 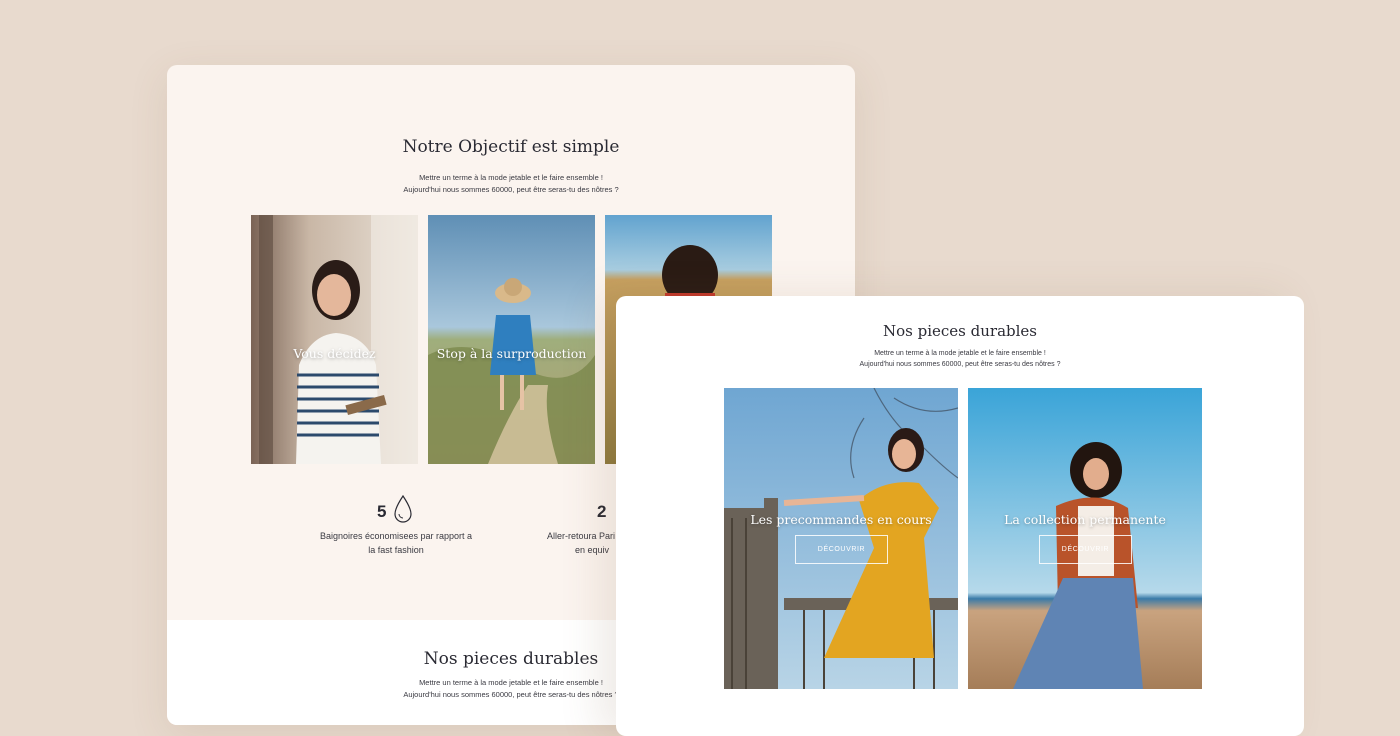 What do you see at coordinates (960, 331) in the screenshot?
I see `durables-front-title: Nos pieces durables` at bounding box center [960, 331].